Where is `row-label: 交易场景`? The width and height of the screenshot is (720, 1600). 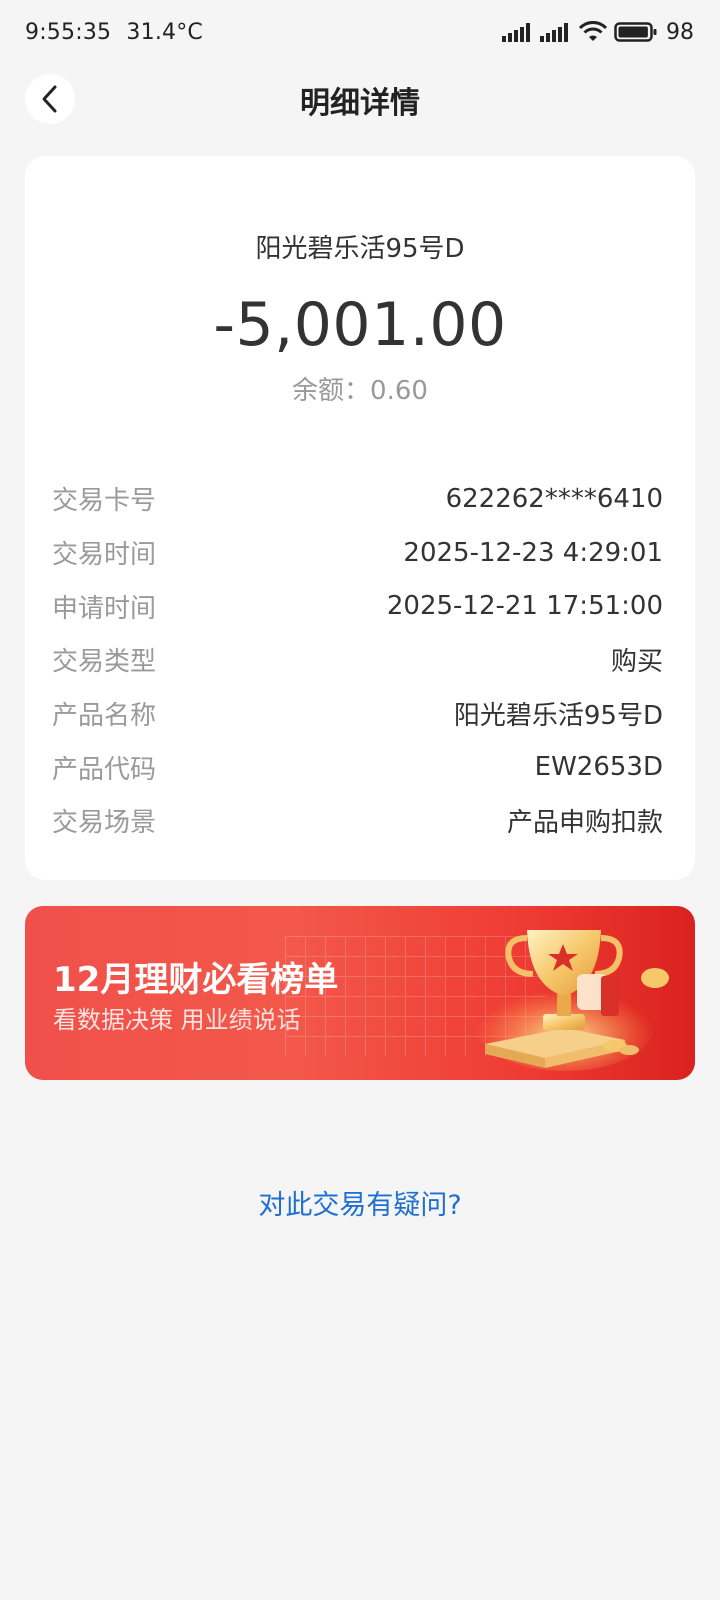
row-label: 交易场景 is located at coordinates (104, 823).